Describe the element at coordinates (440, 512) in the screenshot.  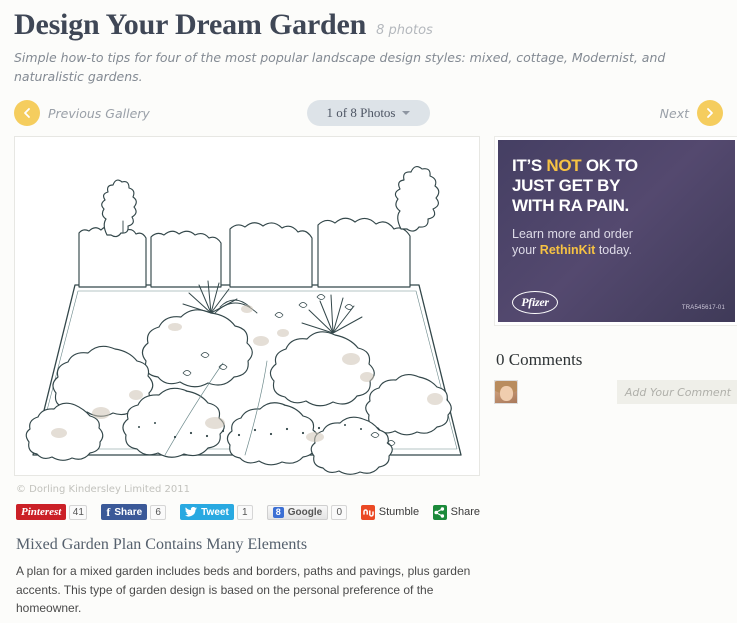
I see `share-icon` at that location.